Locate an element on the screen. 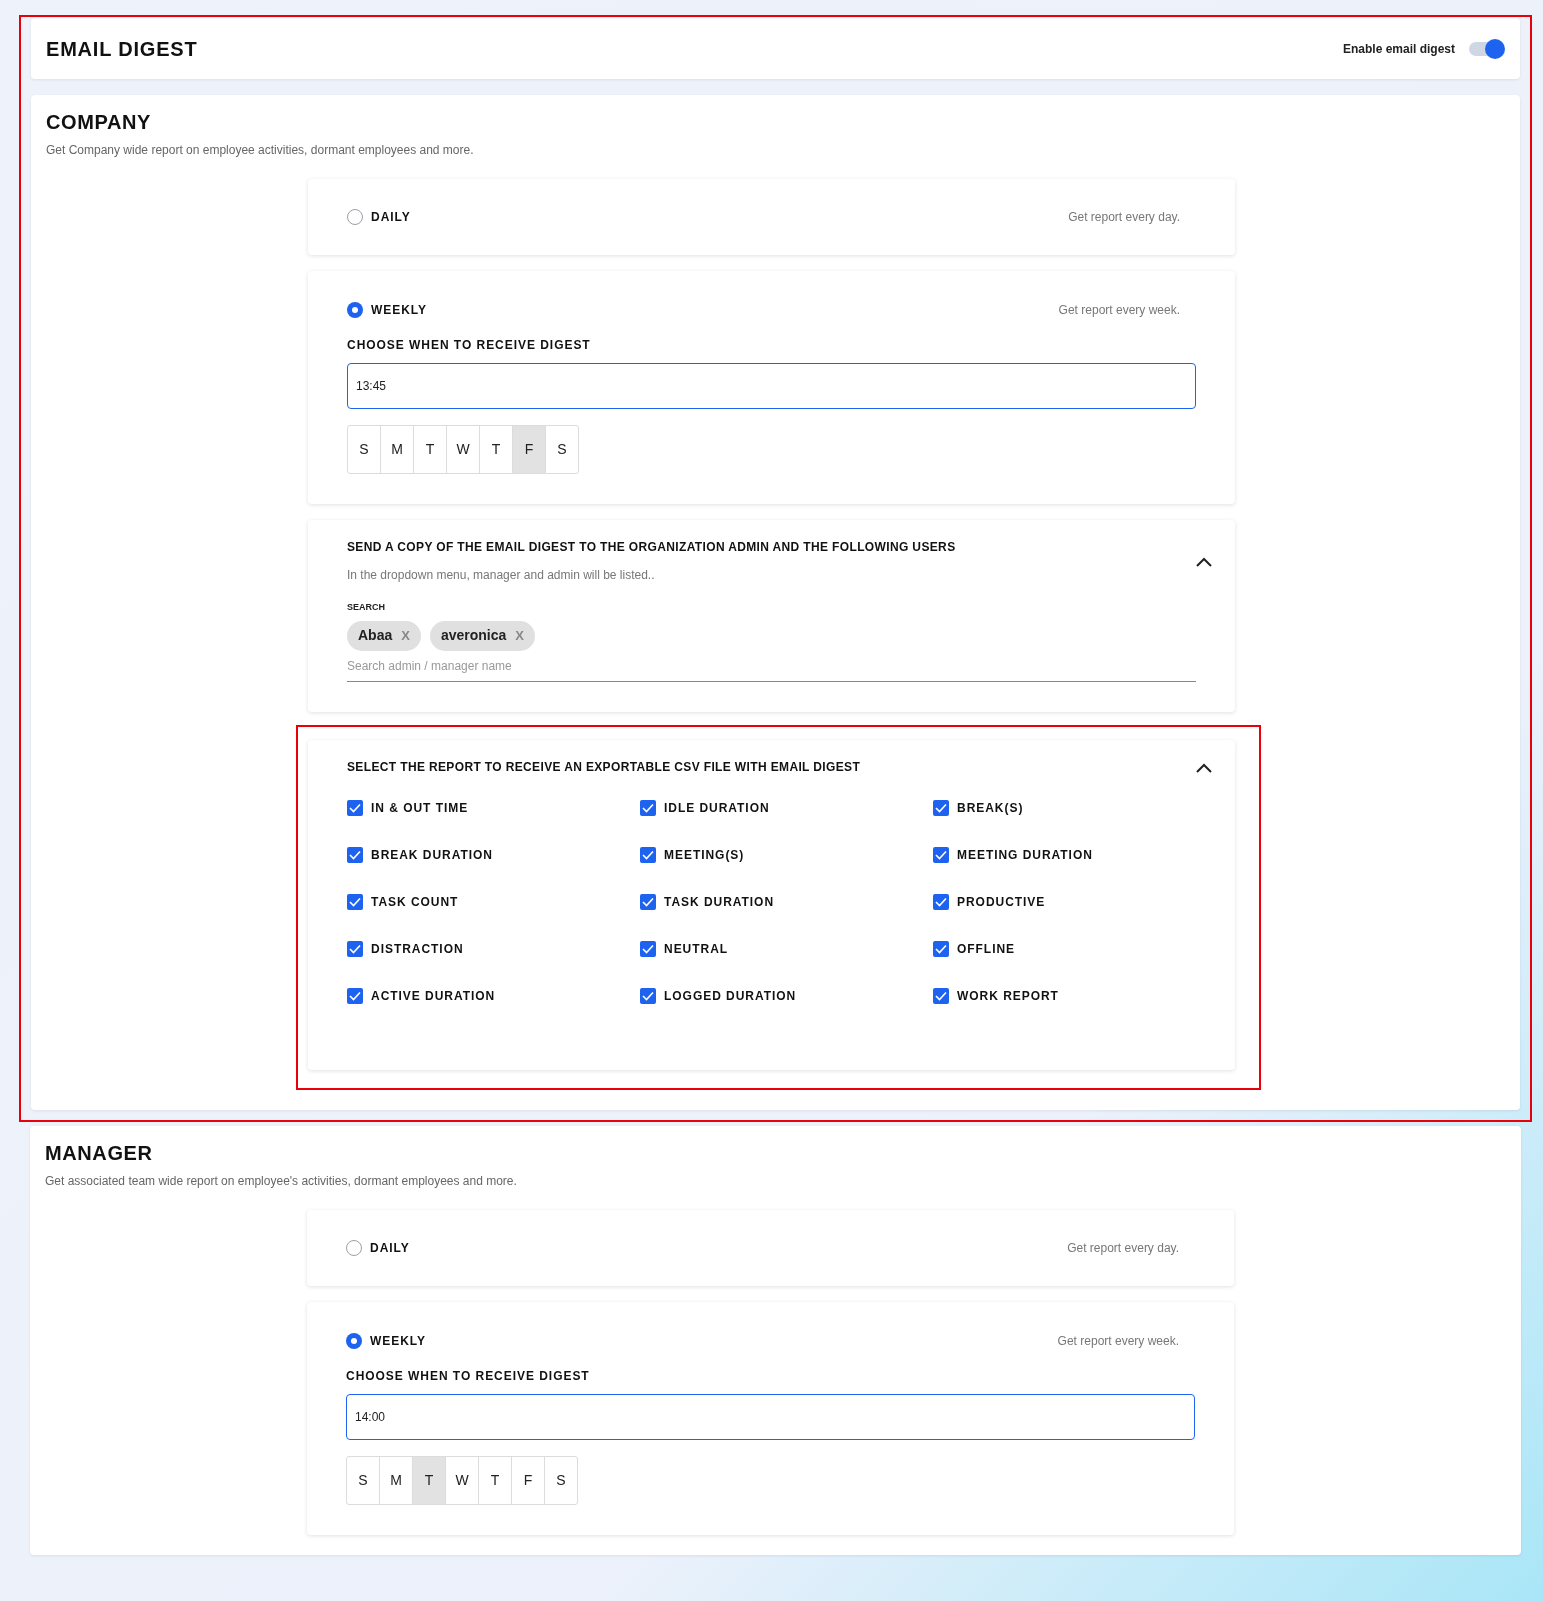 The height and width of the screenshot is (1601, 1543). chip-label: averonica is located at coordinates (473, 635).